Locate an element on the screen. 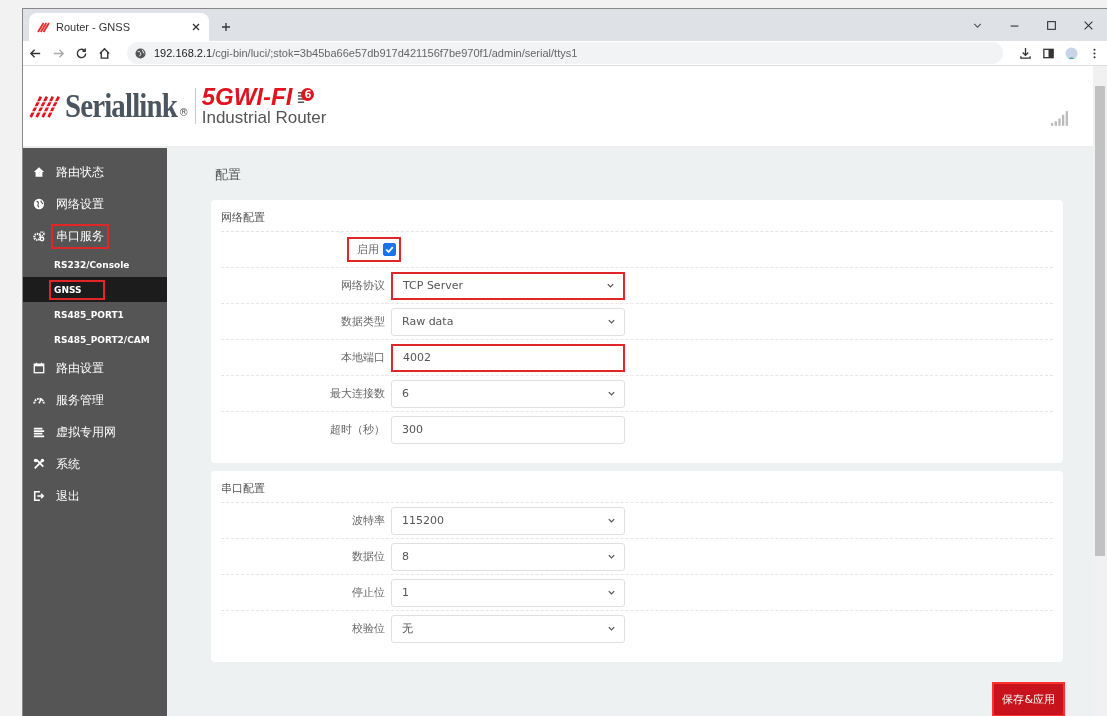  submenu-item: RS485_PORT1 is located at coordinates (95, 314).